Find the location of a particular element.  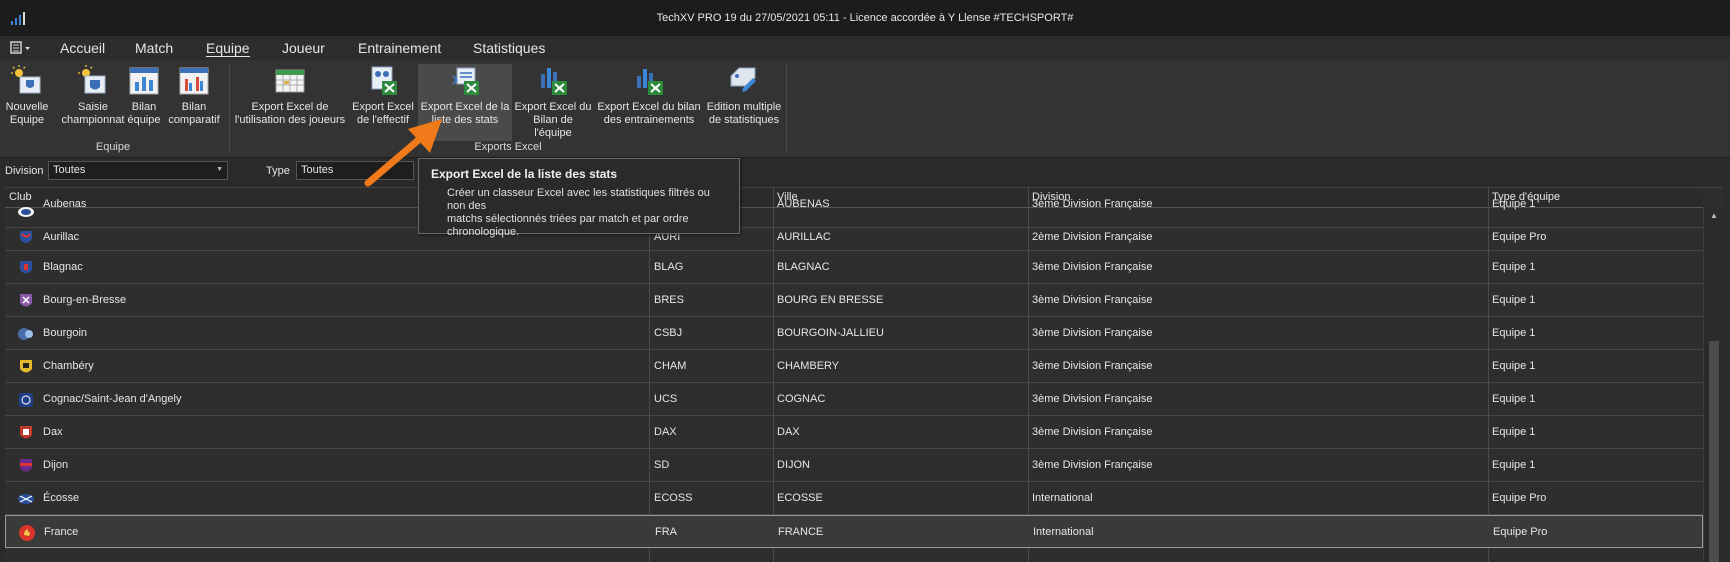

filter-bar: Division Toutes ▼ Type Toutes is located at coordinates (865, 172).